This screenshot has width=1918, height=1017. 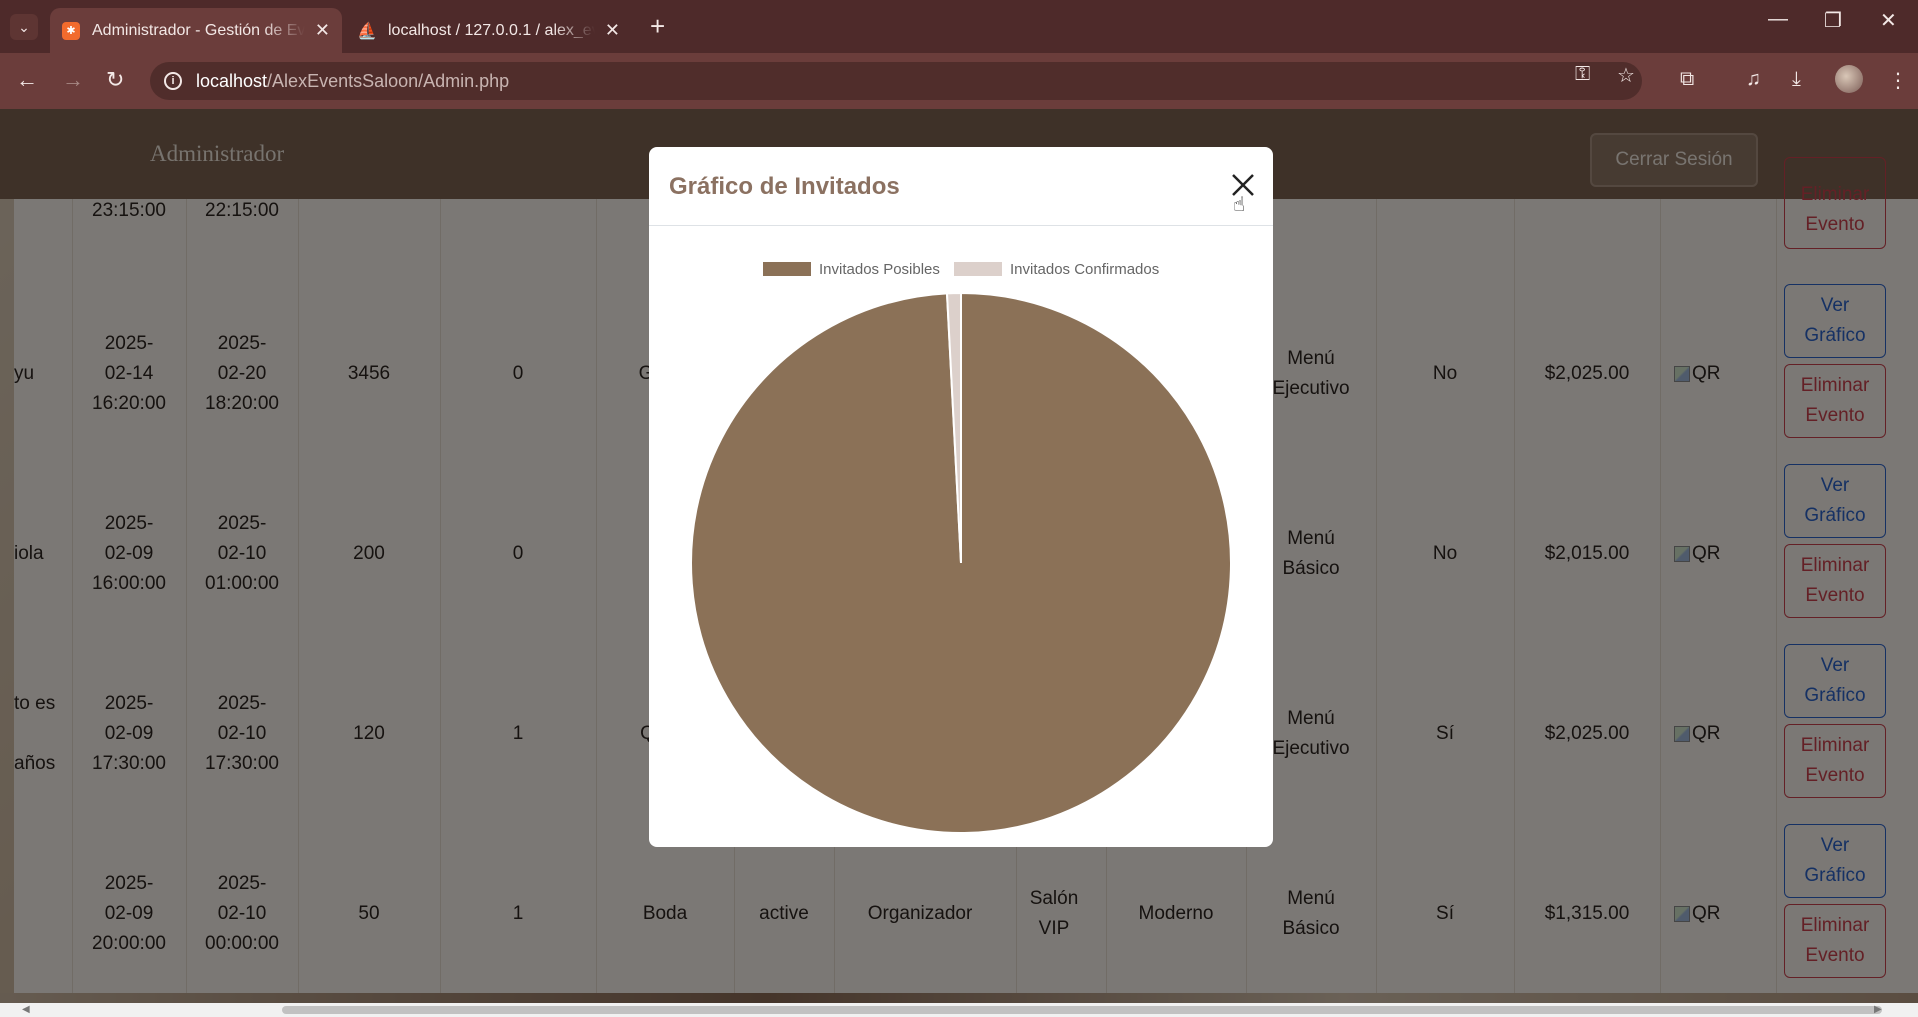 What do you see at coordinates (388, 80) in the screenshot?
I see `url-path: /AlexEventsSaloon/Admin.php` at bounding box center [388, 80].